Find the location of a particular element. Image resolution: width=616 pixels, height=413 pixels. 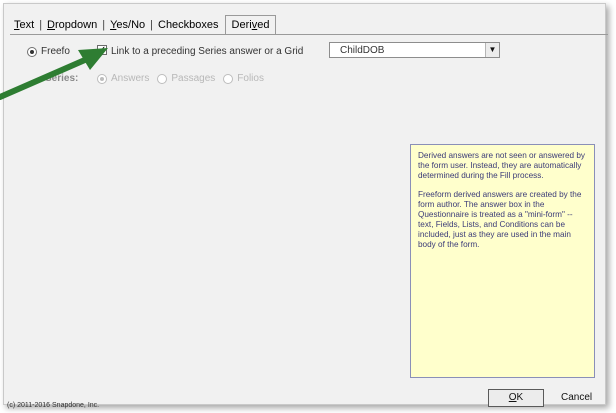

series-field-dropdown-value: ChildDOB is located at coordinates (362, 50).